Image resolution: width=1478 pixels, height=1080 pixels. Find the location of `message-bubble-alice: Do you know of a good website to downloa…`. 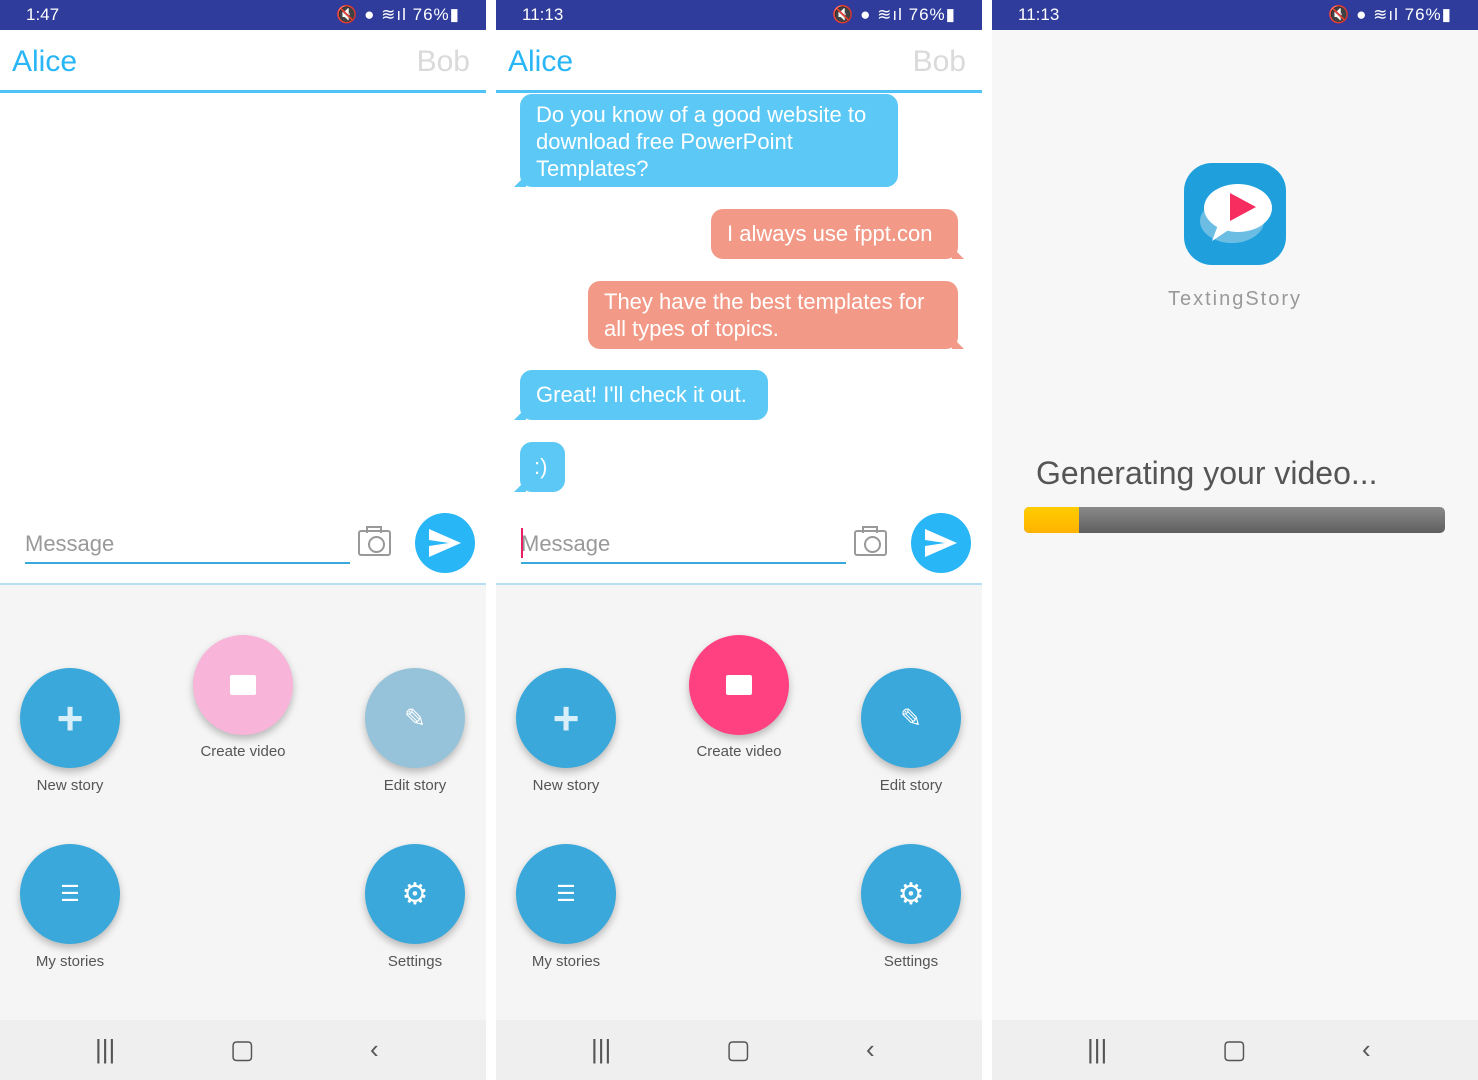

message-bubble-alice: Do you know of a good website to downloa… is located at coordinates (706, 140).